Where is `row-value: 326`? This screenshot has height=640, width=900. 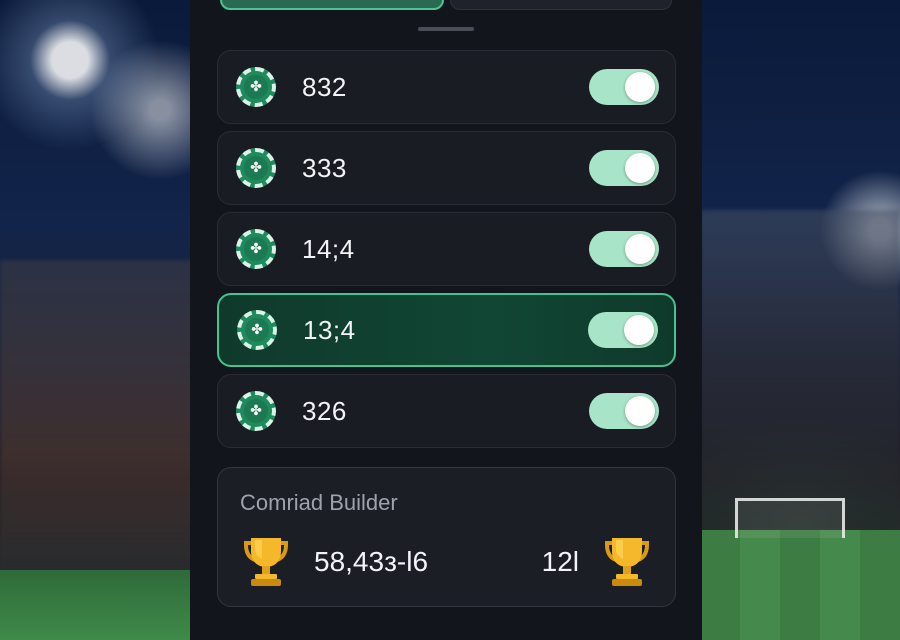 row-value: 326 is located at coordinates (324, 410).